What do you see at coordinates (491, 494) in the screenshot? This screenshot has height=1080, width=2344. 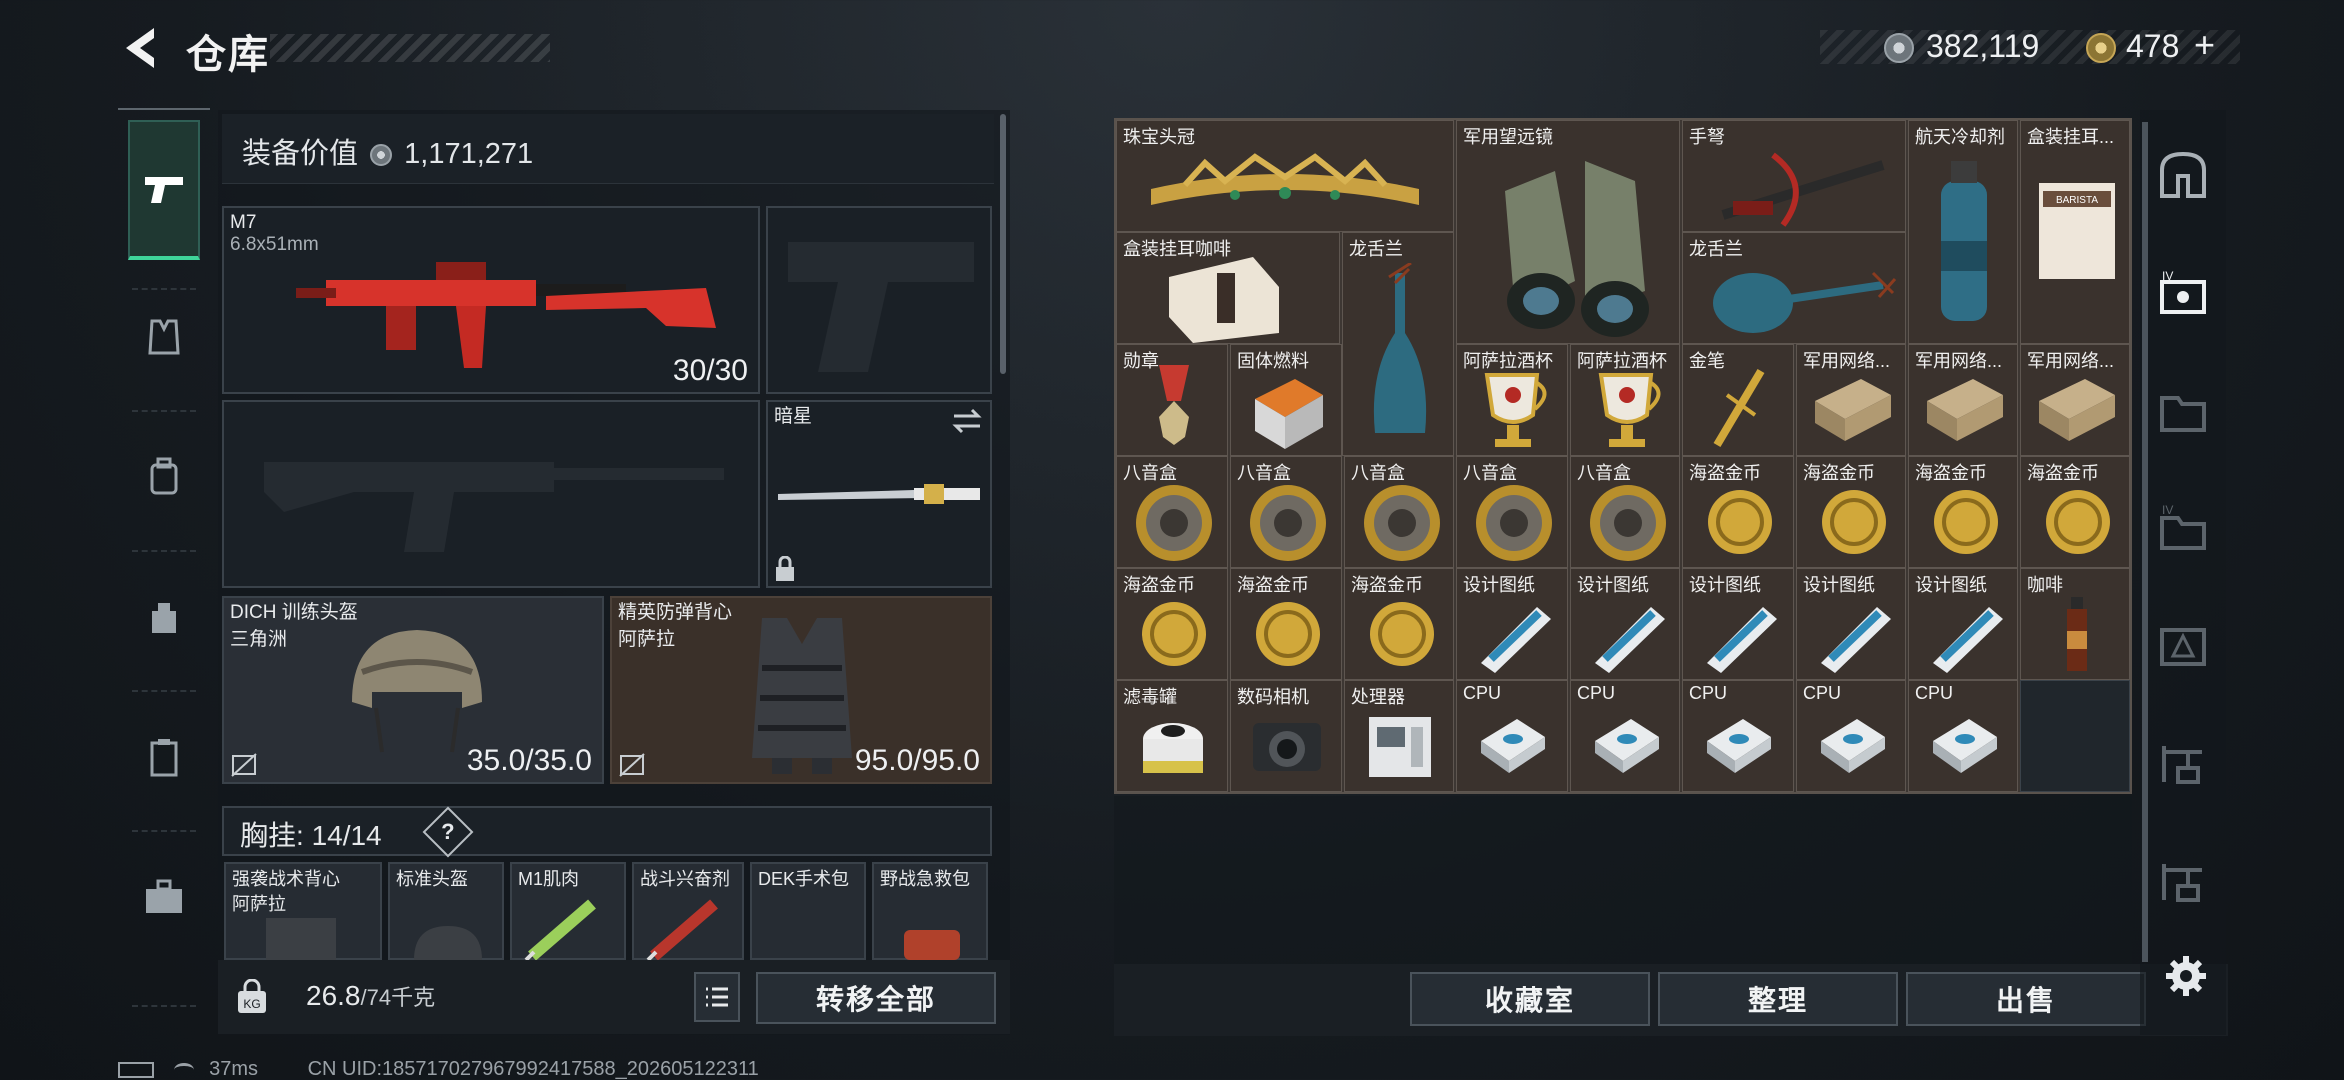 I see `secondary-weapon-slot` at bounding box center [491, 494].